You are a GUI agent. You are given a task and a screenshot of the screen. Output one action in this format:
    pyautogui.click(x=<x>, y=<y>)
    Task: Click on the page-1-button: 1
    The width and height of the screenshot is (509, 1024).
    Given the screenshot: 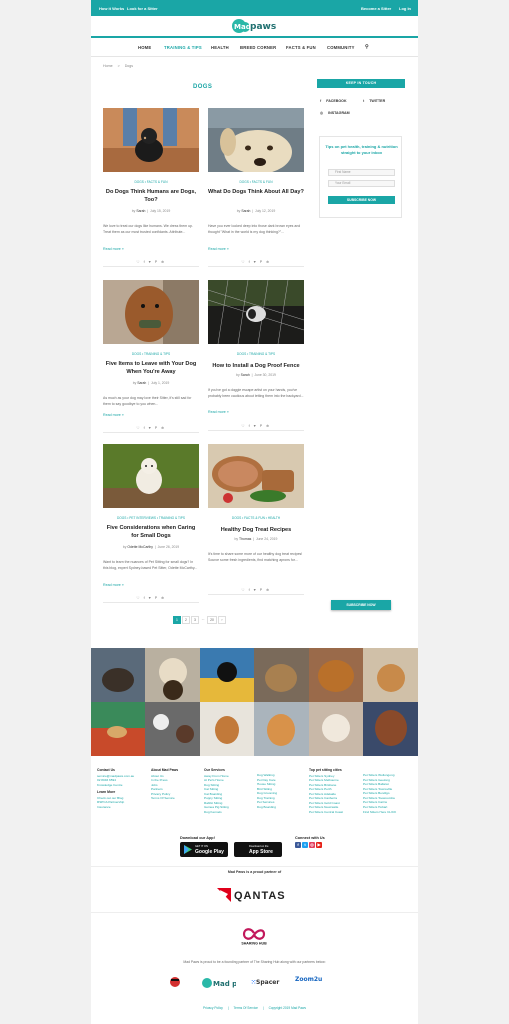 What is the action you would take?
    pyautogui.click(x=177, y=620)
    